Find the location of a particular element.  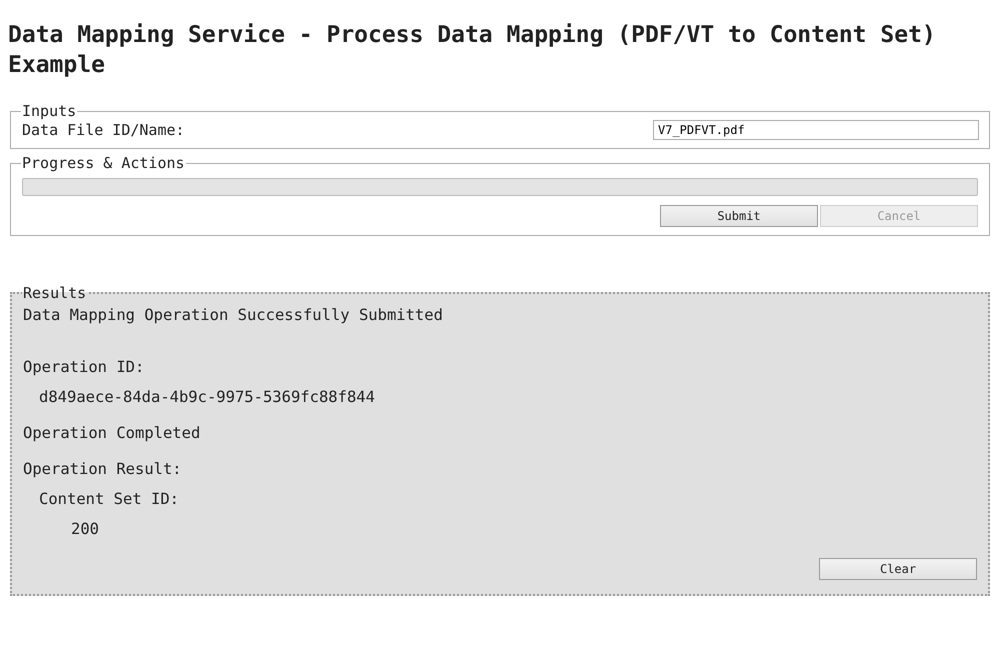

panel-legend: Progress & Actions is located at coordinates (103, 163).